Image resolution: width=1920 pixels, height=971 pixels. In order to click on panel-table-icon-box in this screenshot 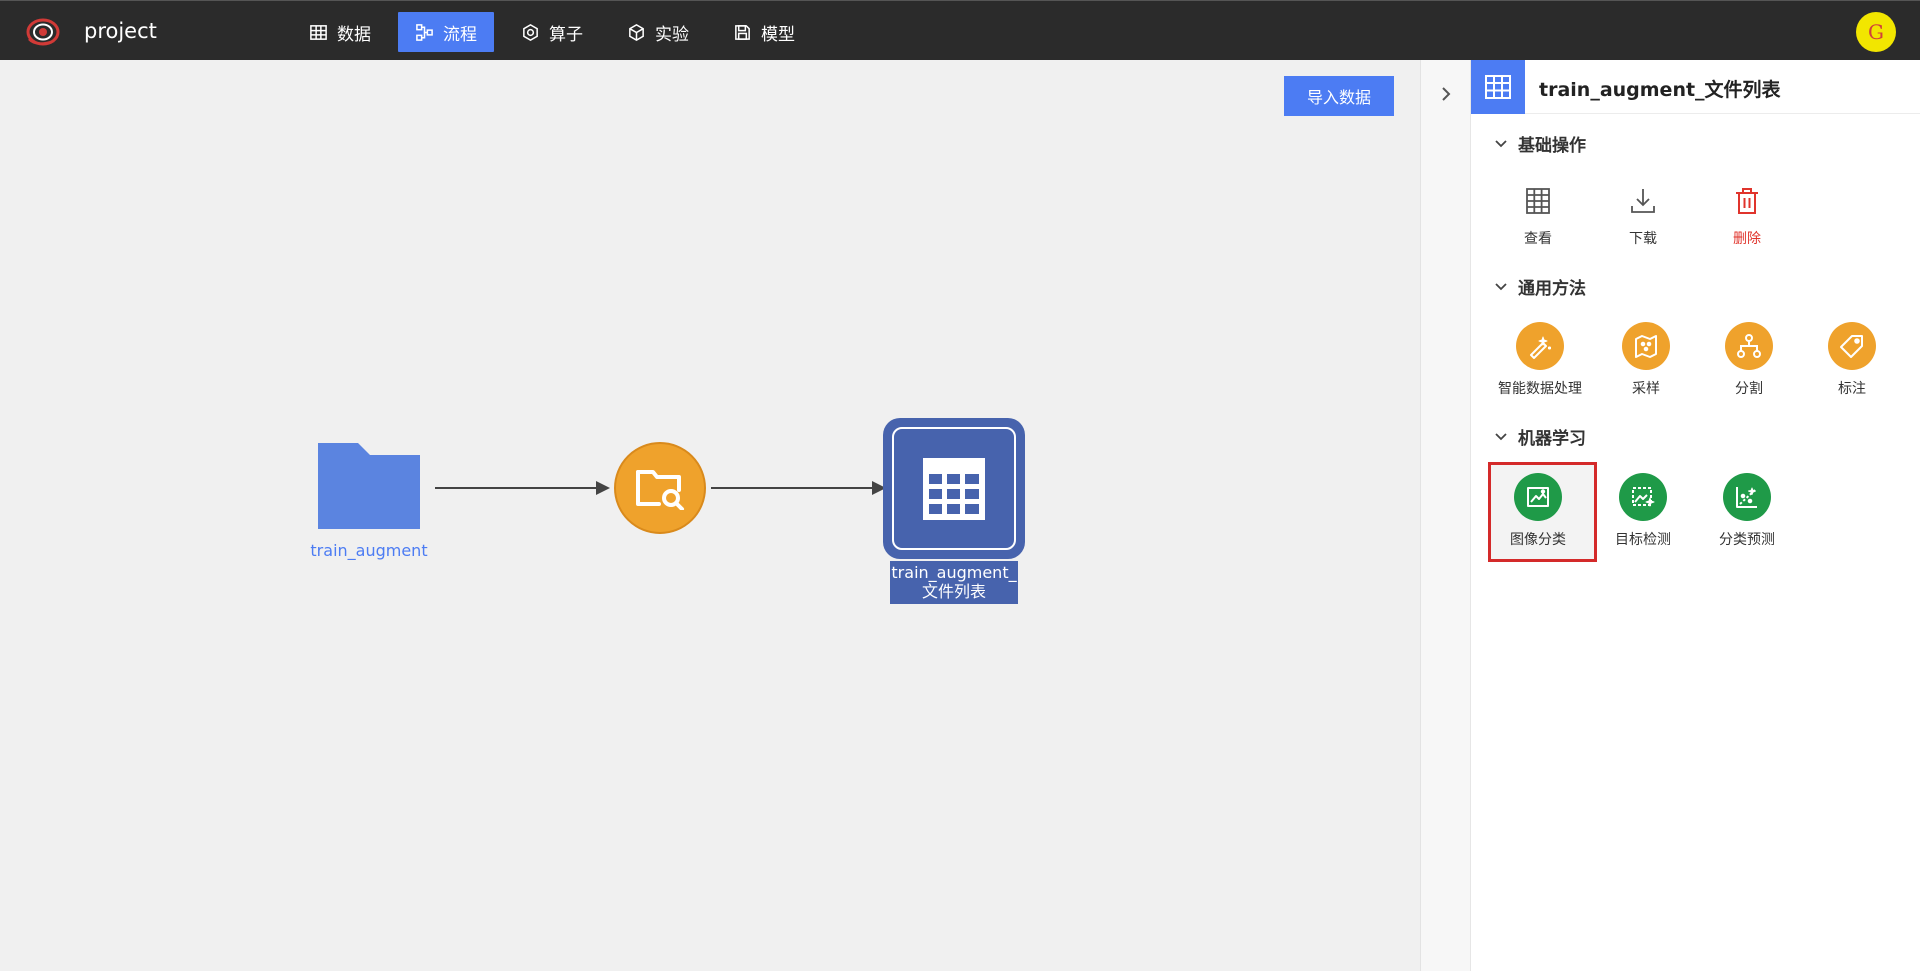, I will do `click(1498, 87)`.